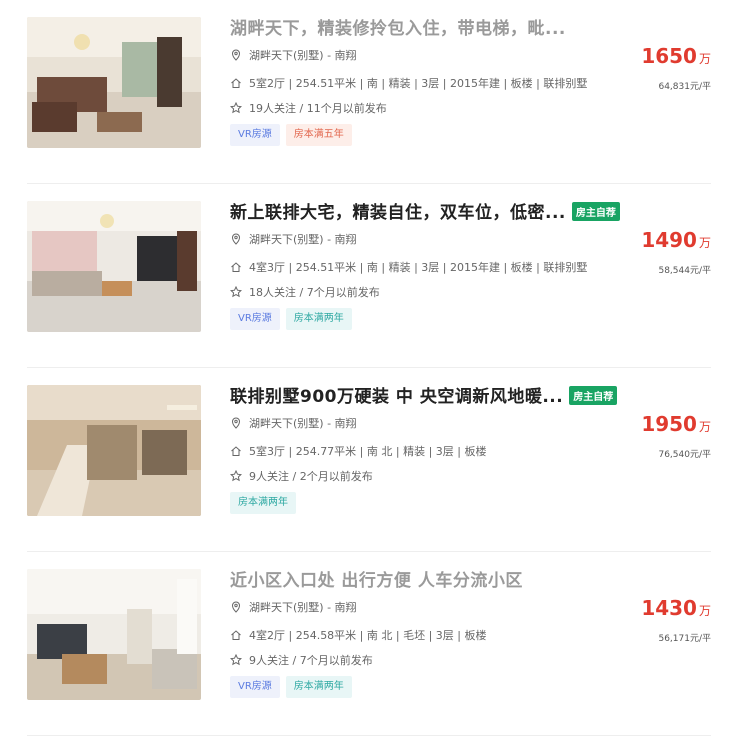 The height and width of the screenshot is (739, 738). What do you see at coordinates (311, 476) in the screenshot?
I see `listing-follow-text: 9人关注 / 2个月以前发布` at bounding box center [311, 476].